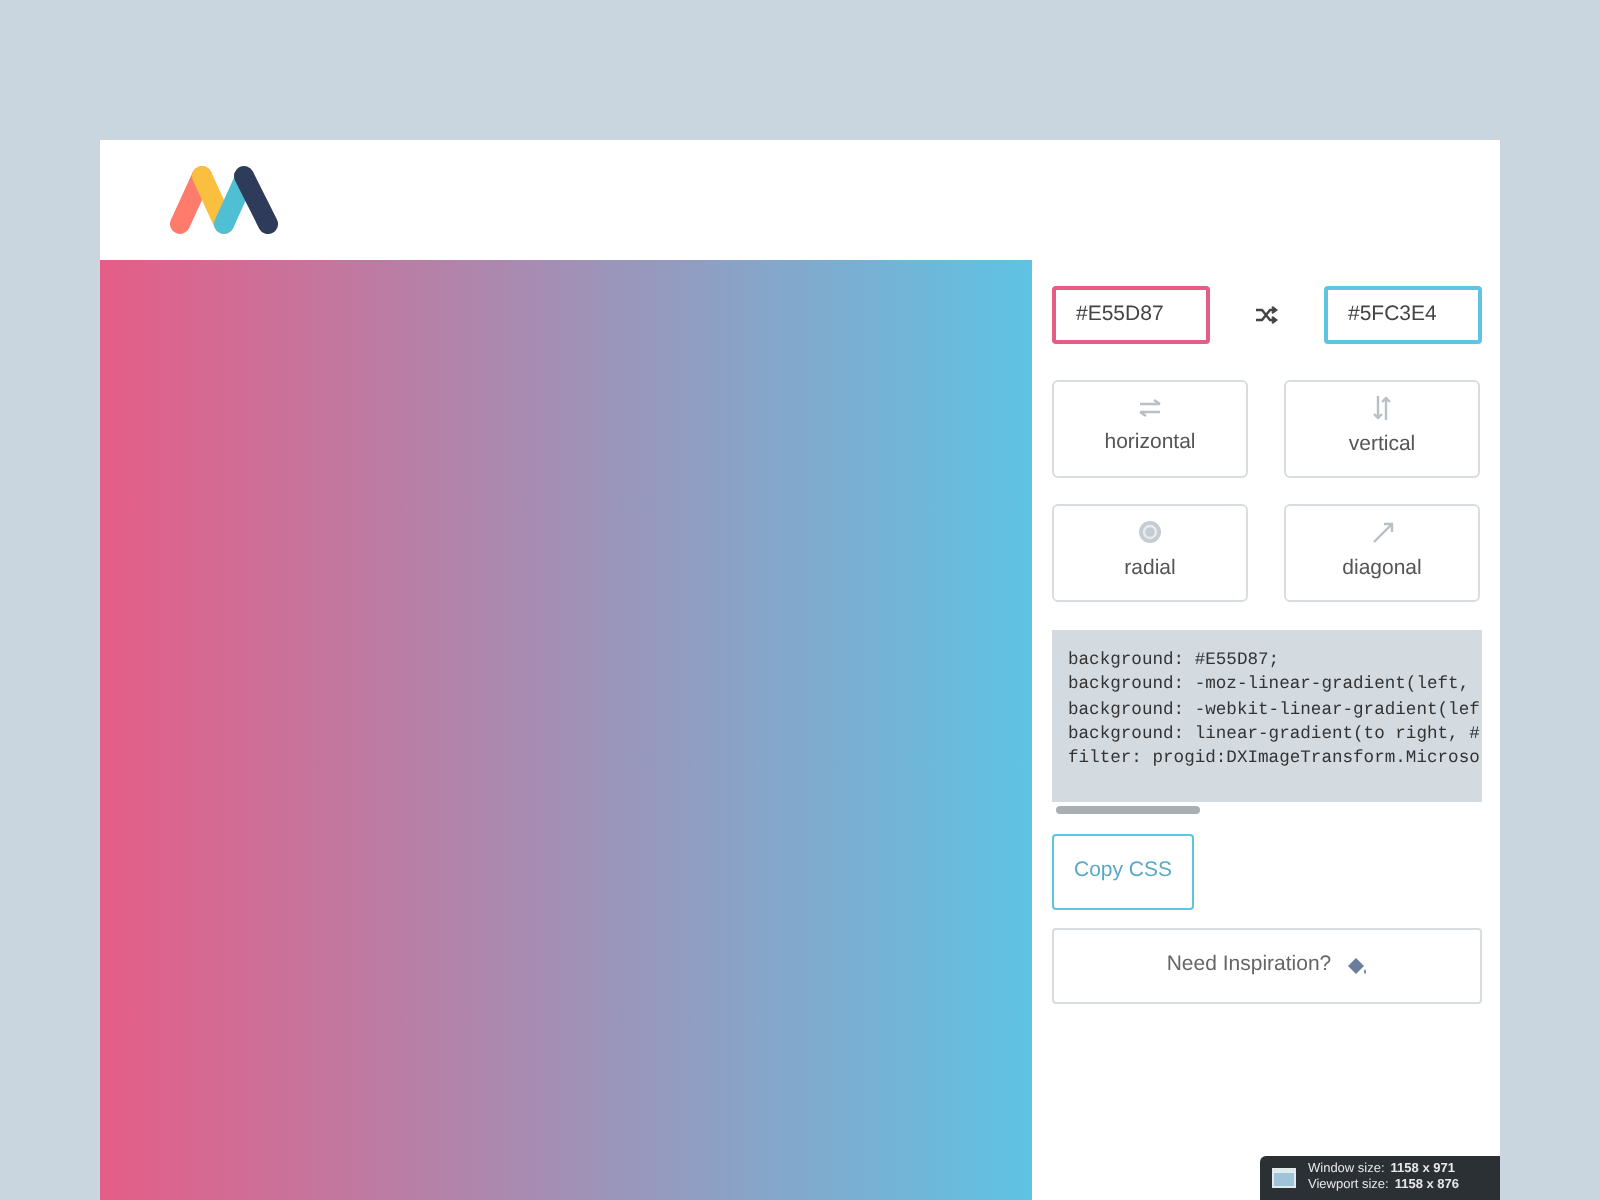  I want to click on diagonal-button: diagonal, so click(1382, 553).